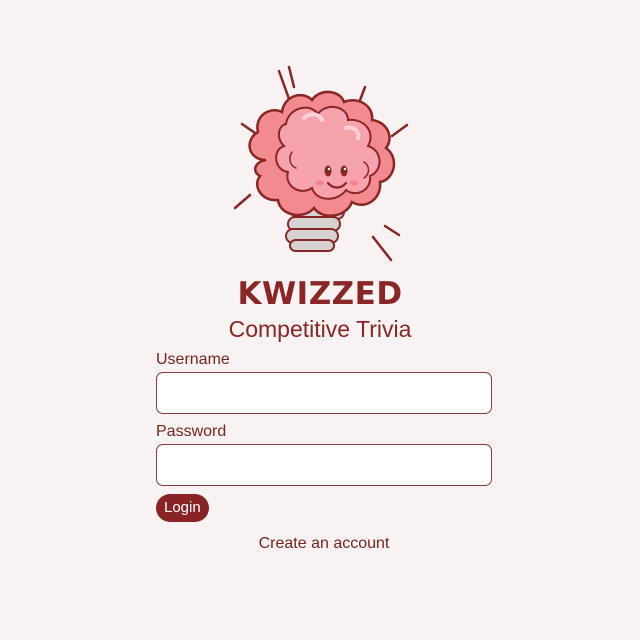 This screenshot has height=640, width=640. I want to click on password-label: Password, so click(191, 431).